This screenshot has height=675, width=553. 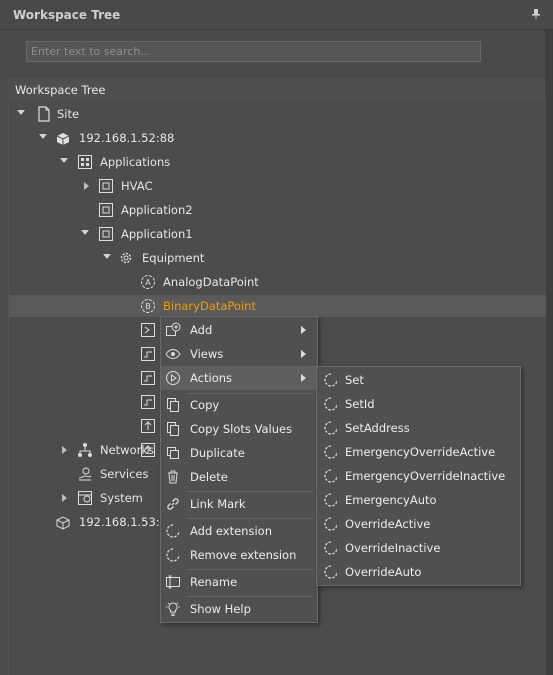 I want to click on menu-item-add-extension: Add extension, so click(x=239, y=531).